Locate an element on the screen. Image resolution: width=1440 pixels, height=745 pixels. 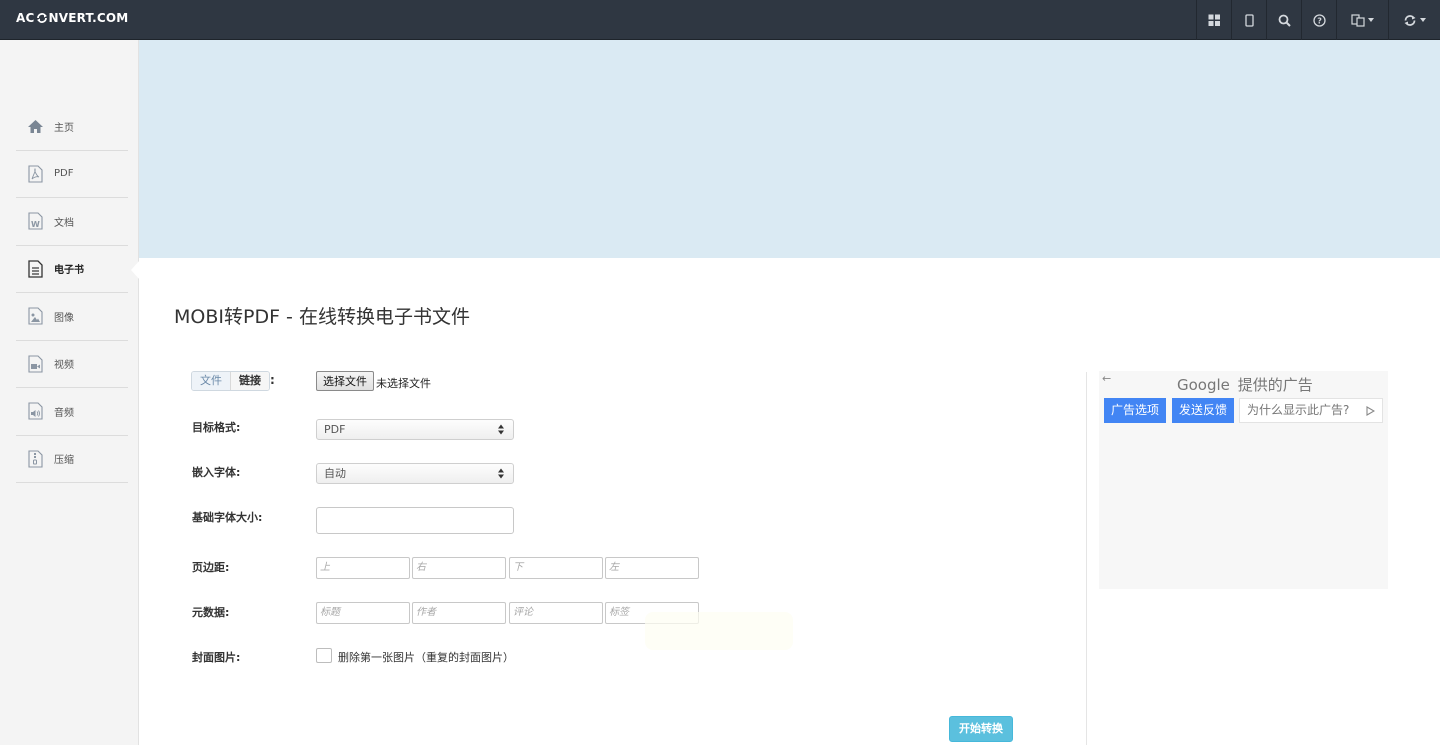
target-format-label: 目标格式: is located at coordinates (216, 427).